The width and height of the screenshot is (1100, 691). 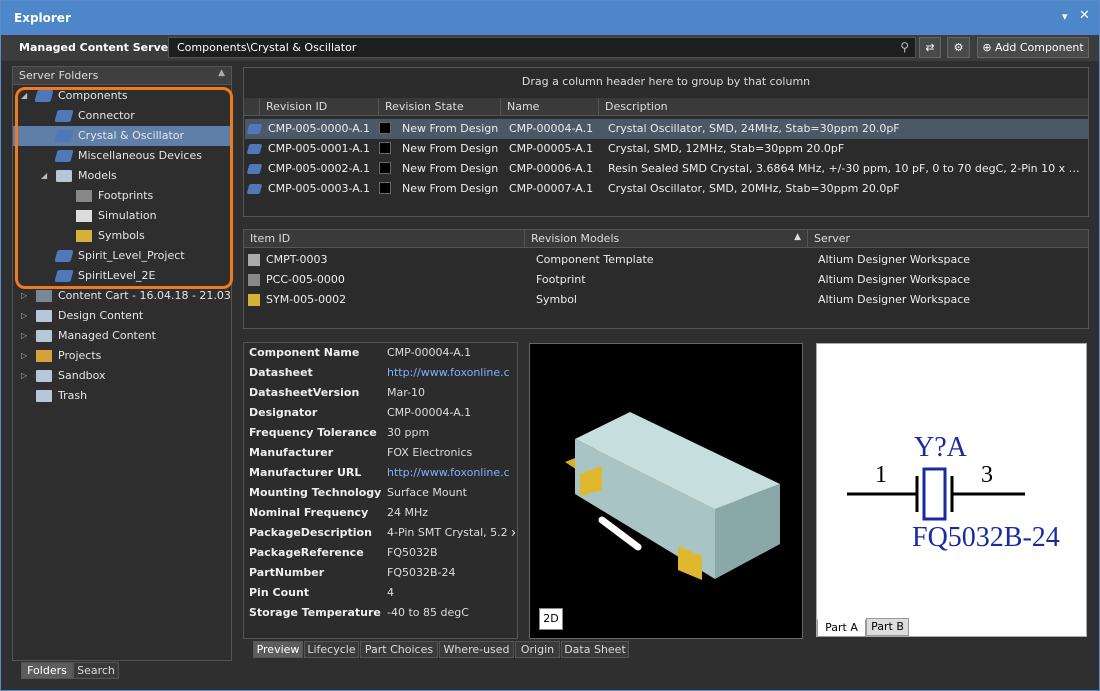 What do you see at coordinates (556, 299) in the screenshot?
I see `cell-model: Symbol` at bounding box center [556, 299].